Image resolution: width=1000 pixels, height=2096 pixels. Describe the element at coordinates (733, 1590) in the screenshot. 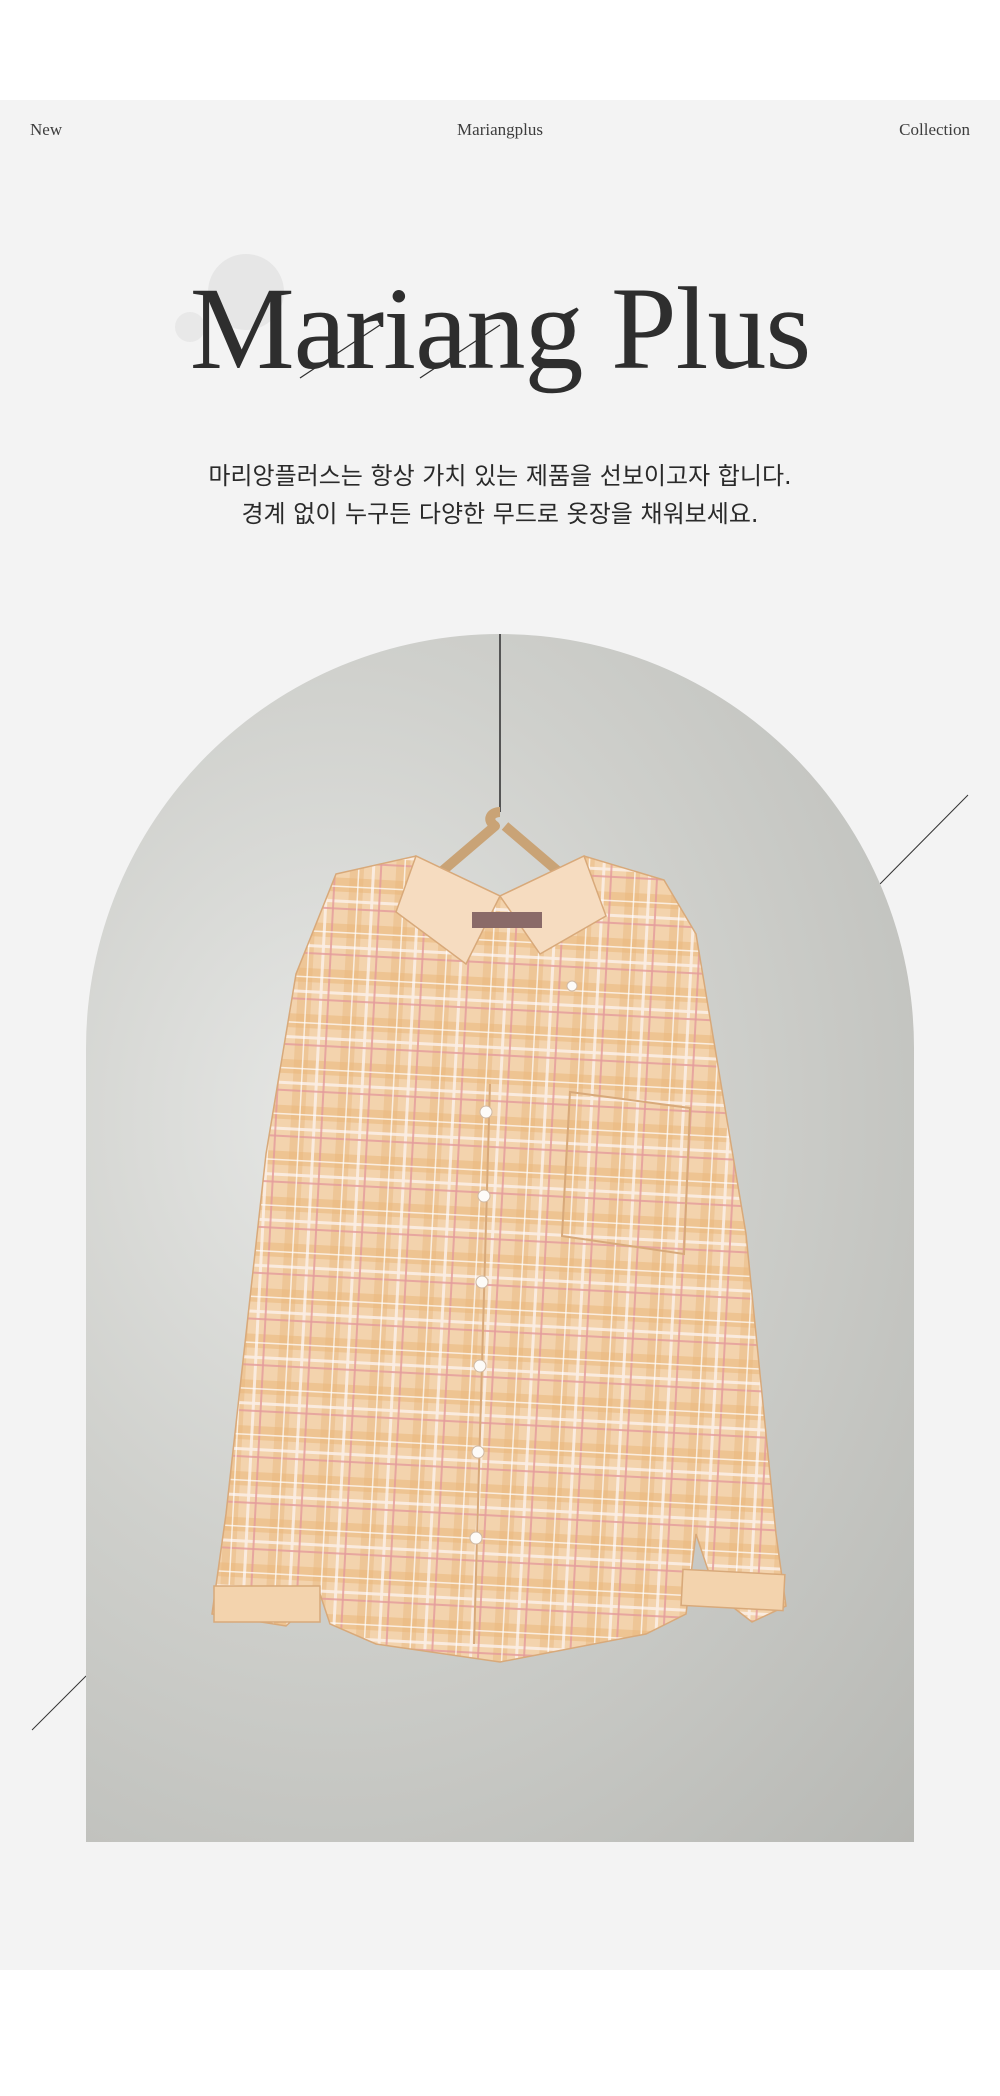

I see `right-cuff` at that location.